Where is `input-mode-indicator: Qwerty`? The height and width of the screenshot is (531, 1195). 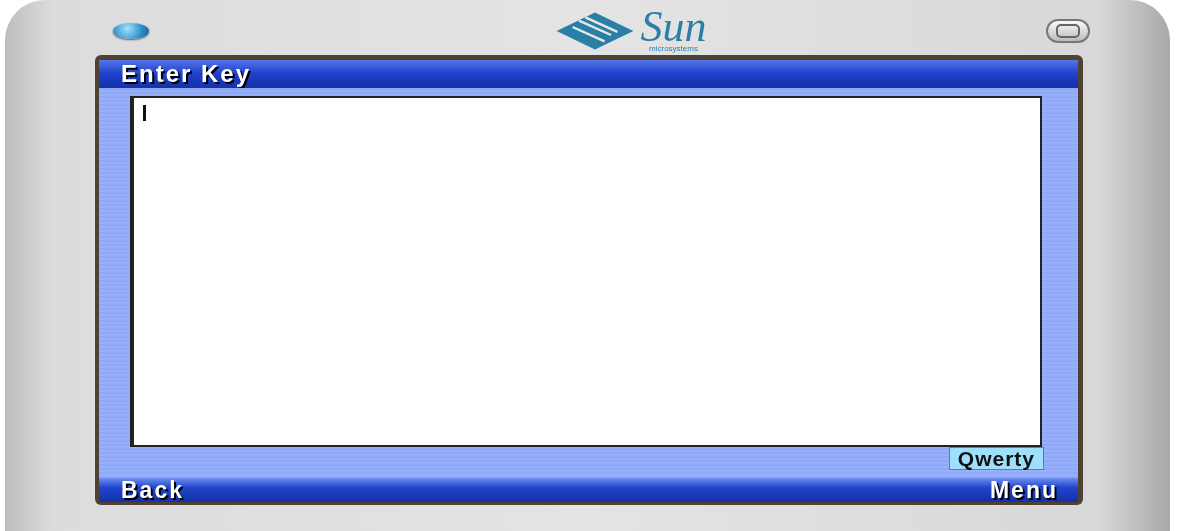 input-mode-indicator: Qwerty is located at coordinates (996, 458).